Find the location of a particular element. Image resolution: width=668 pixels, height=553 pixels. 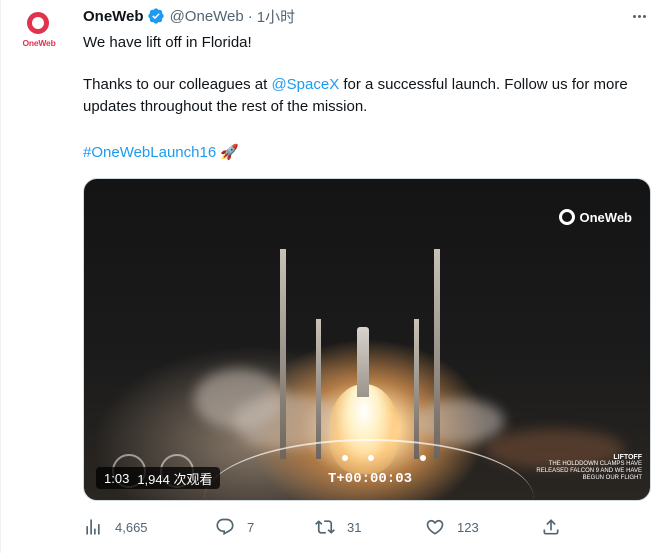

avatar: OneWeb is located at coordinates (39, 30).